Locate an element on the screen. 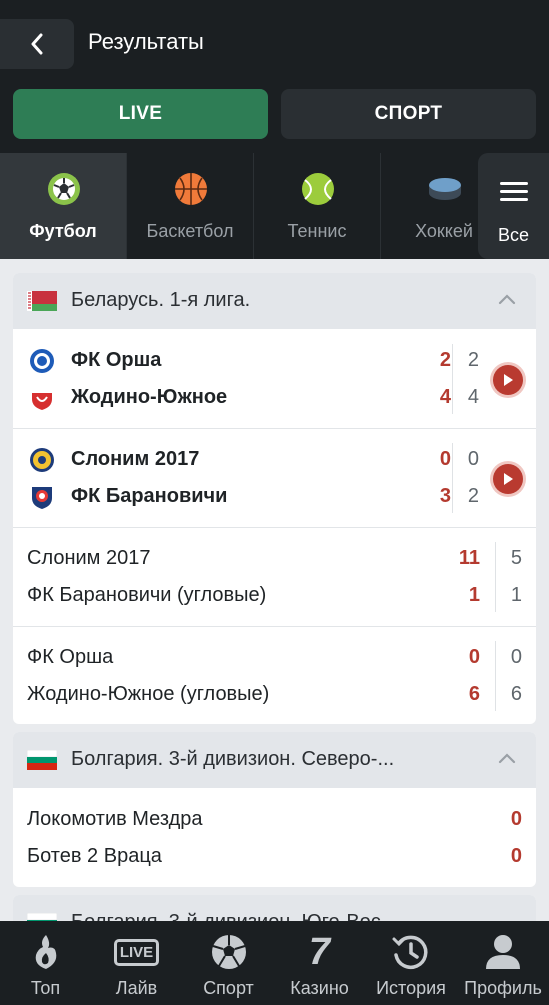 This screenshot has height=1005, width=549. hockey-icon is located at coordinates (445, 189).